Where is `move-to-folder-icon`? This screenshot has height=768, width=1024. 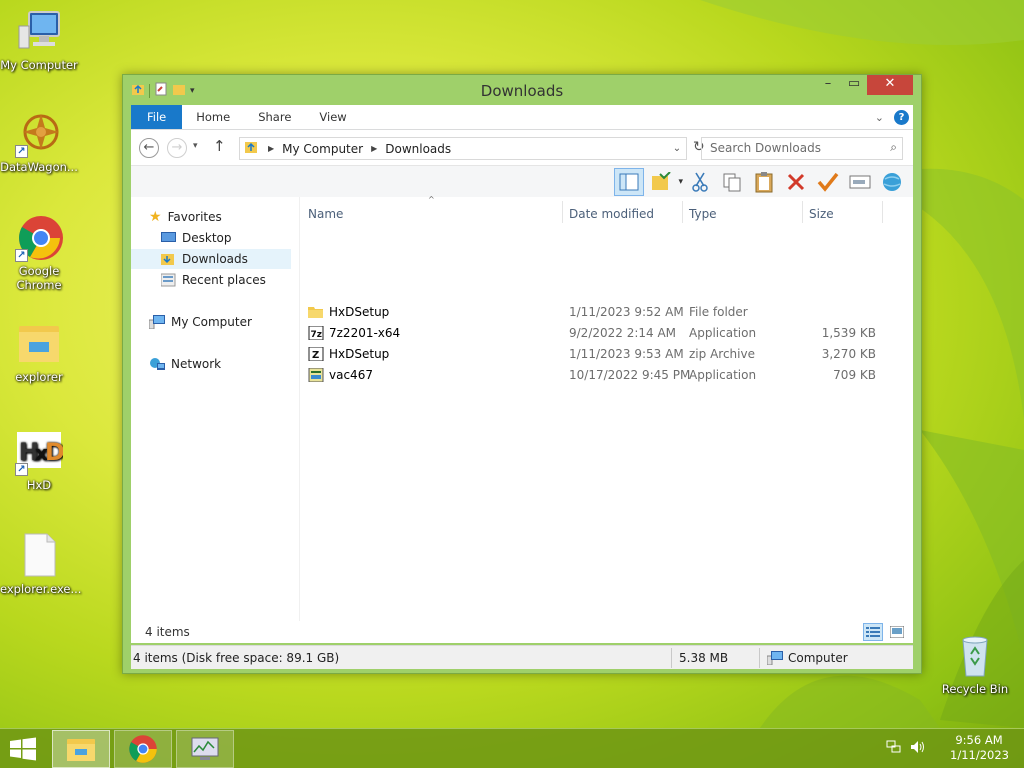
move-to-folder-icon is located at coordinates (662, 181).